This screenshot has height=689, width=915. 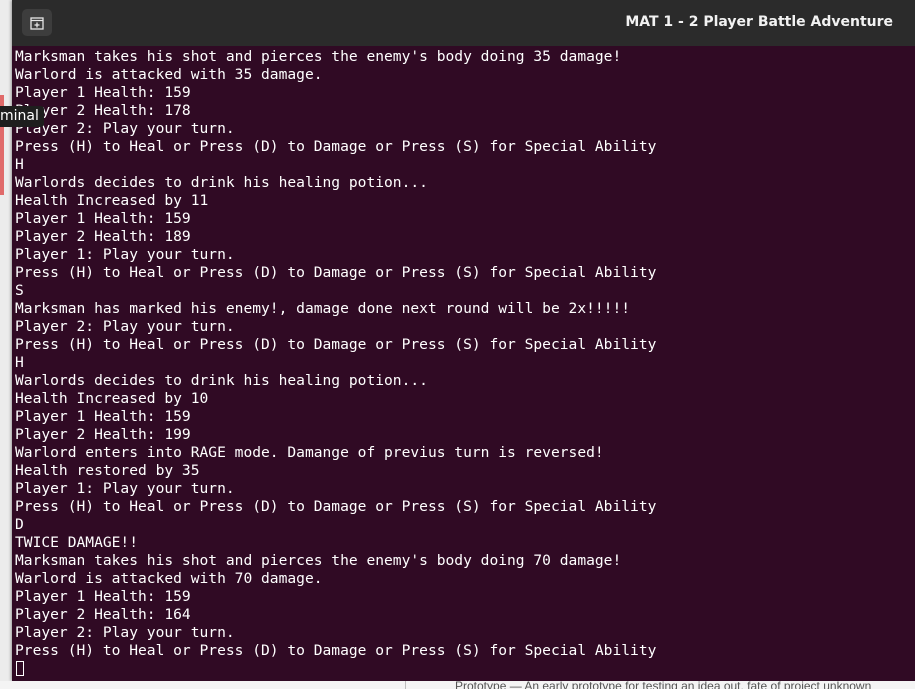 What do you see at coordinates (405, 685) in the screenshot?
I see `footer-divider` at bounding box center [405, 685].